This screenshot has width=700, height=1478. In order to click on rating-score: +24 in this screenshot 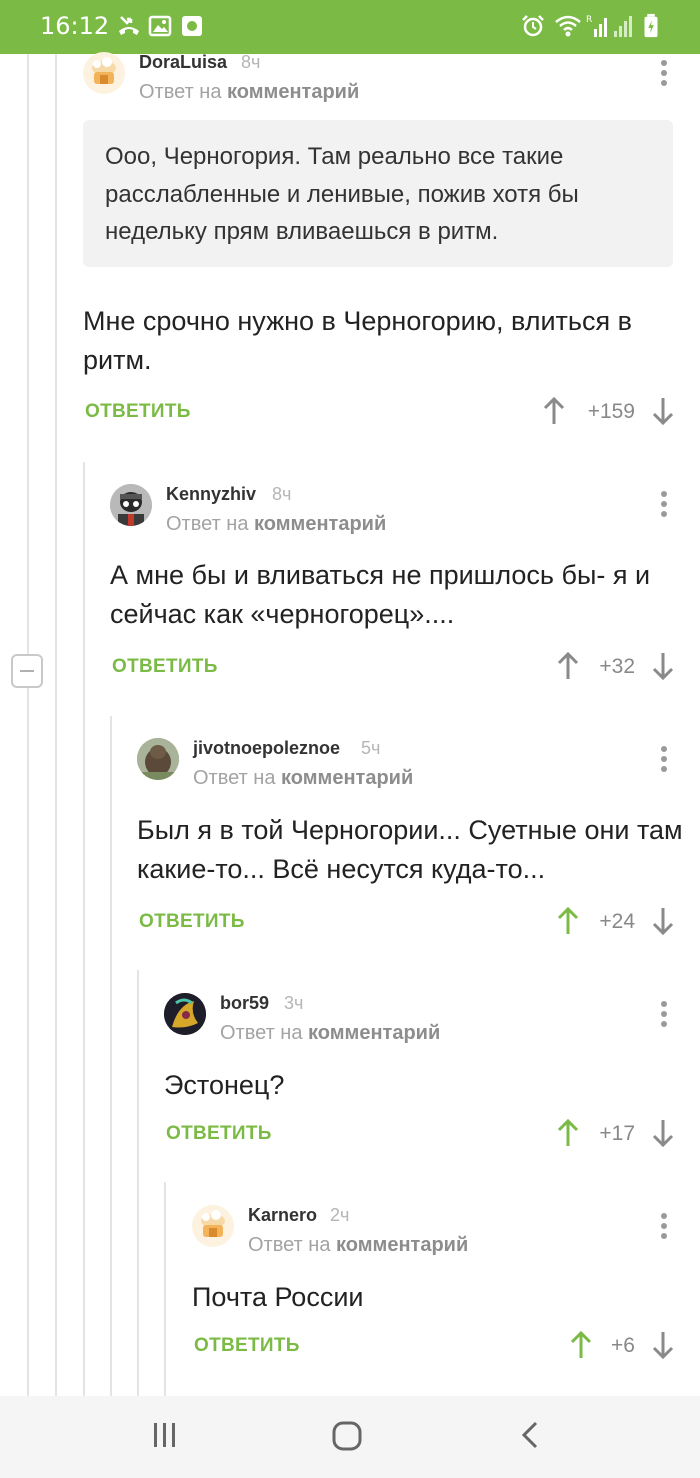, I will do `click(617, 921)`.